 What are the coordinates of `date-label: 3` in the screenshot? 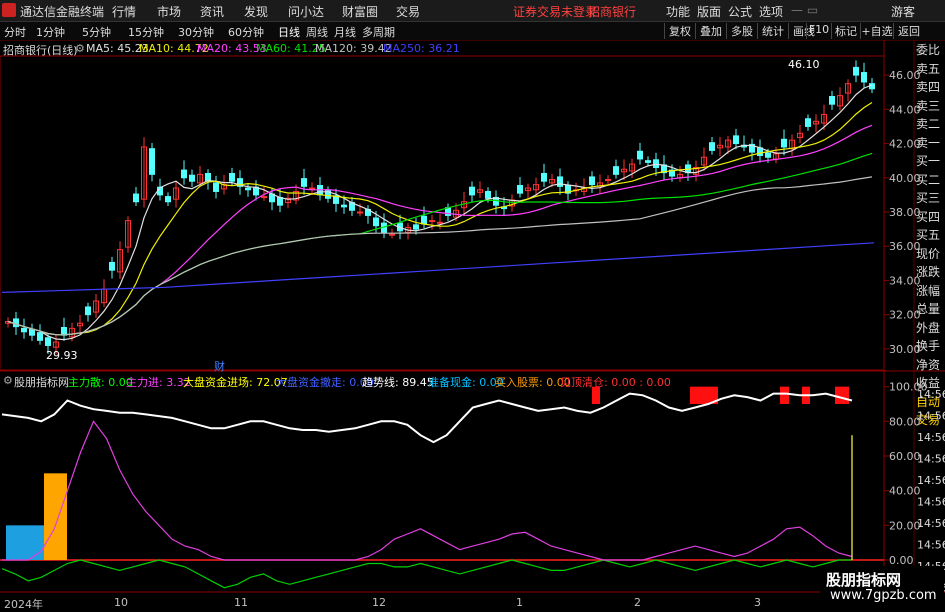 It's located at (757, 602).